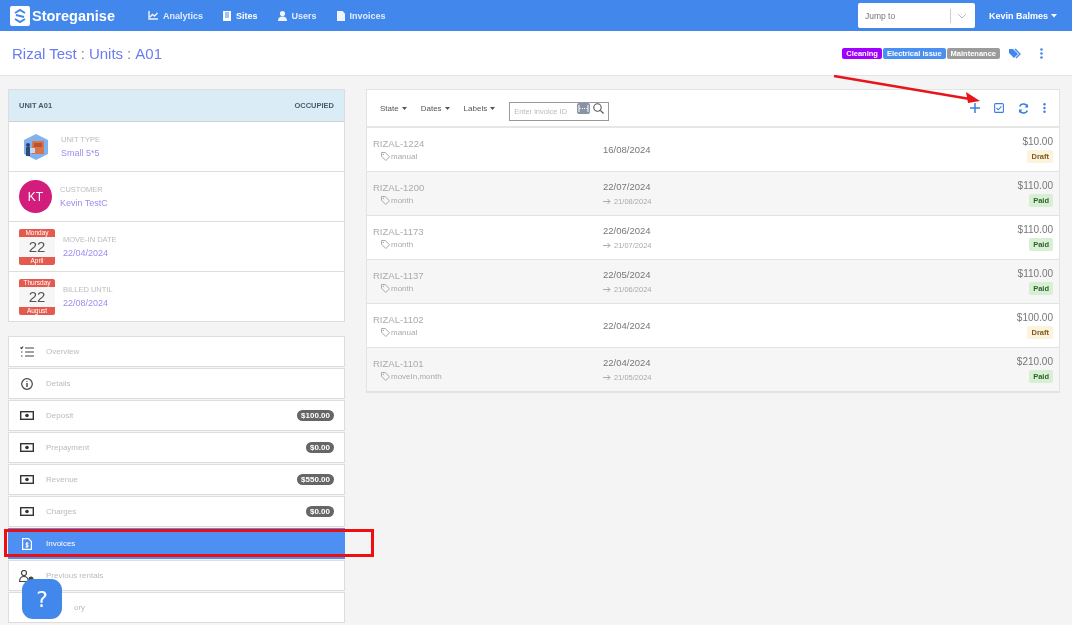 This screenshot has width=1072, height=625. Describe the element at coordinates (975, 108) in the screenshot. I see `add-icon` at that location.